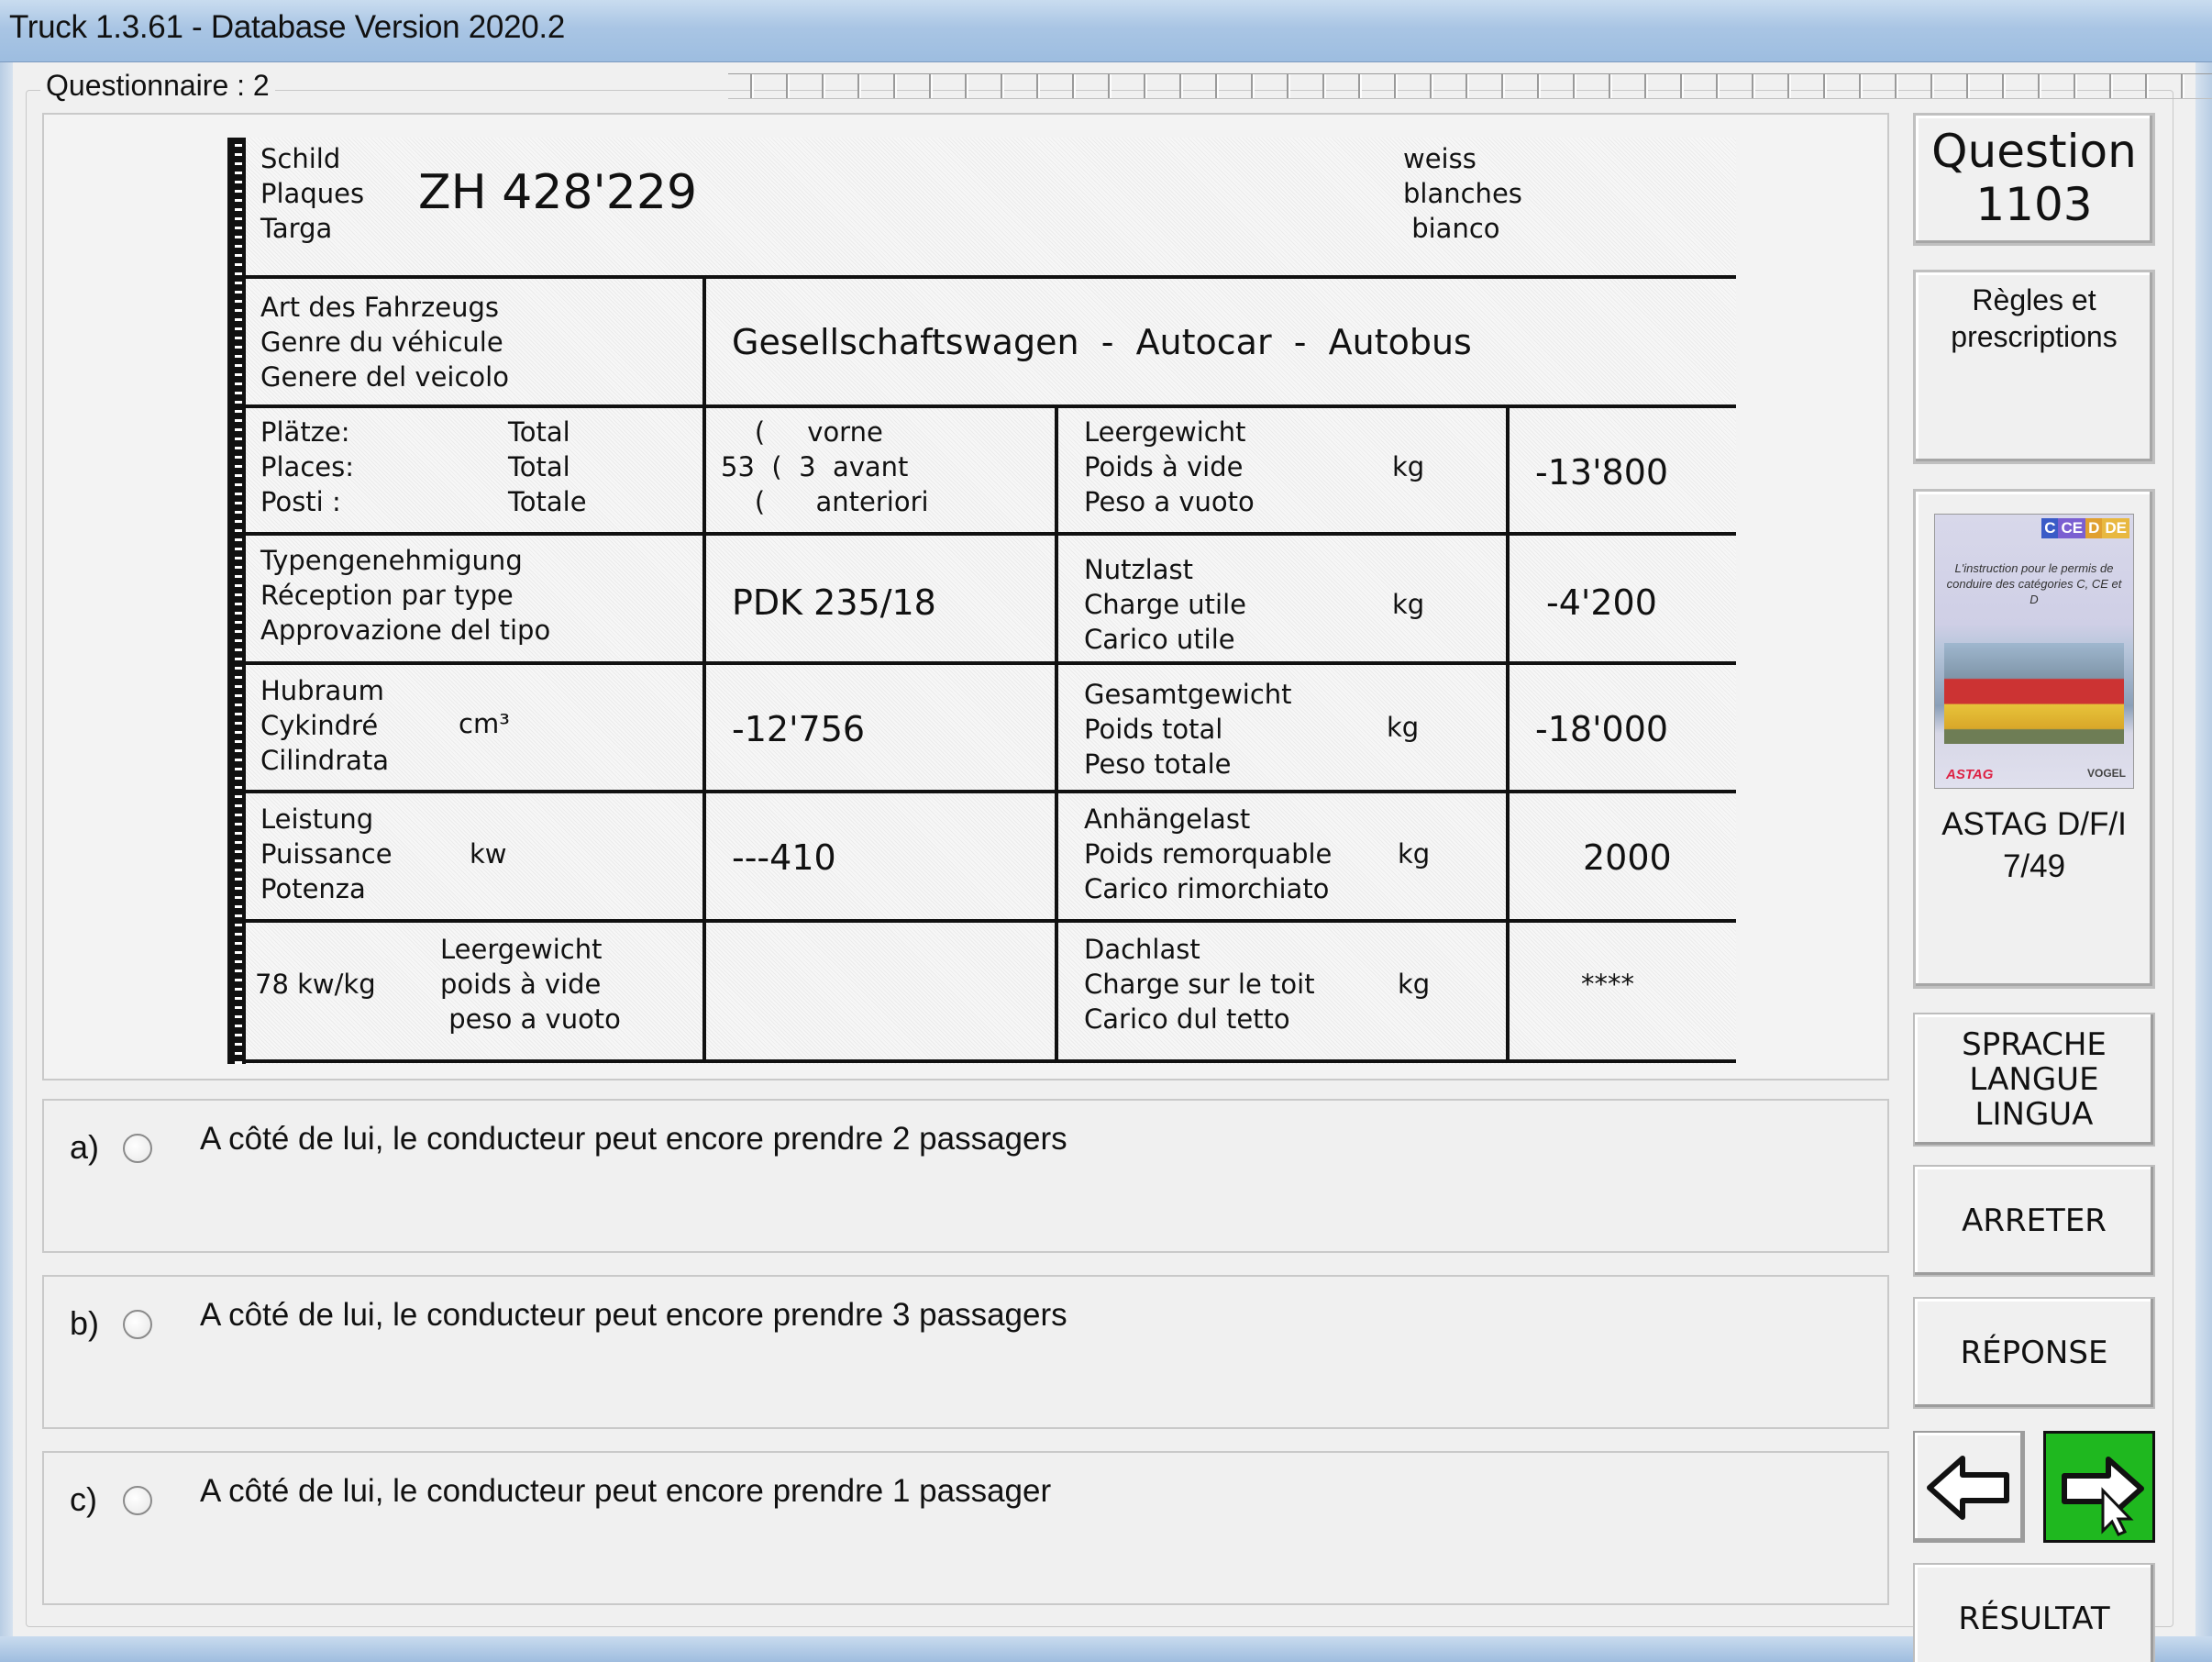  Describe the element at coordinates (825, 466) in the screenshot. I see `seats-front: ( vorne 53 ( 3 avant ( anteriori` at that location.